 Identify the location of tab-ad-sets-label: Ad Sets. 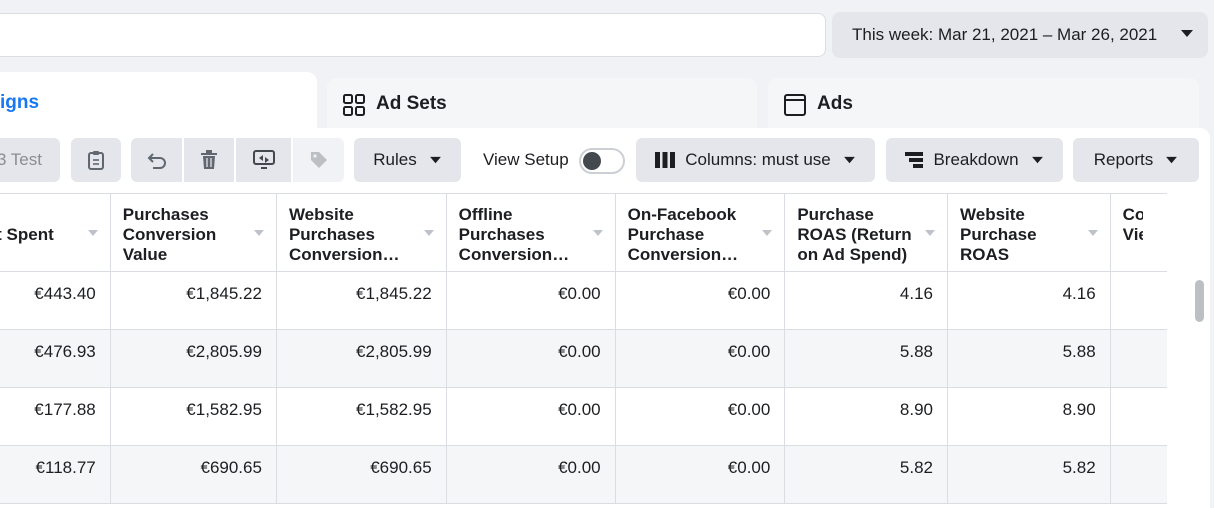
(411, 103).